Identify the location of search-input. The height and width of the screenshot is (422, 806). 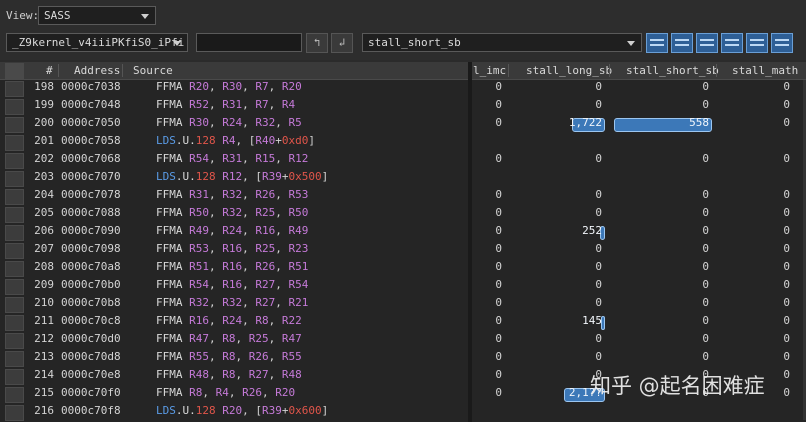
(249, 42).